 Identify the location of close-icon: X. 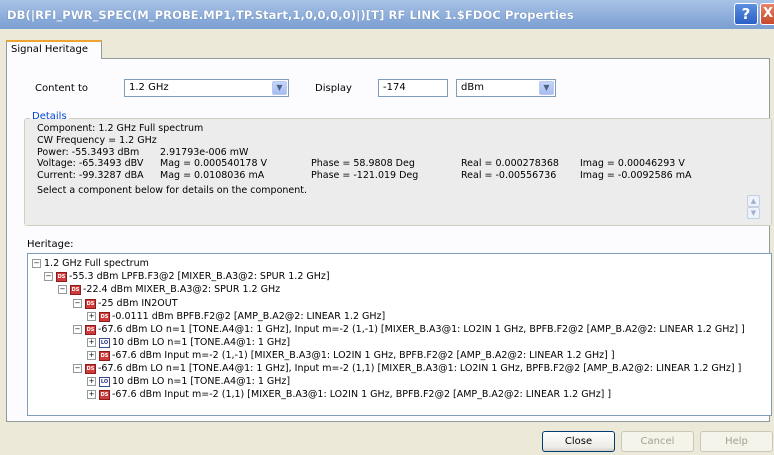
(767, 14).